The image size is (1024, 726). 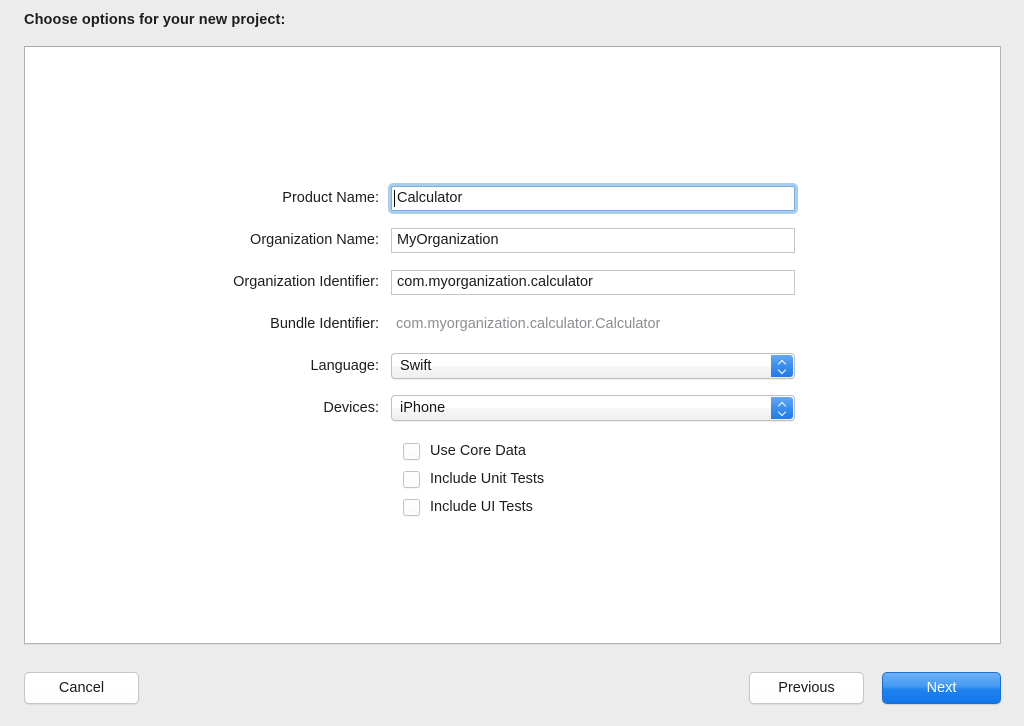 I want to click on checkbox-row-include-ui-tests: Include UI Tests, so click(x=513, y=507).